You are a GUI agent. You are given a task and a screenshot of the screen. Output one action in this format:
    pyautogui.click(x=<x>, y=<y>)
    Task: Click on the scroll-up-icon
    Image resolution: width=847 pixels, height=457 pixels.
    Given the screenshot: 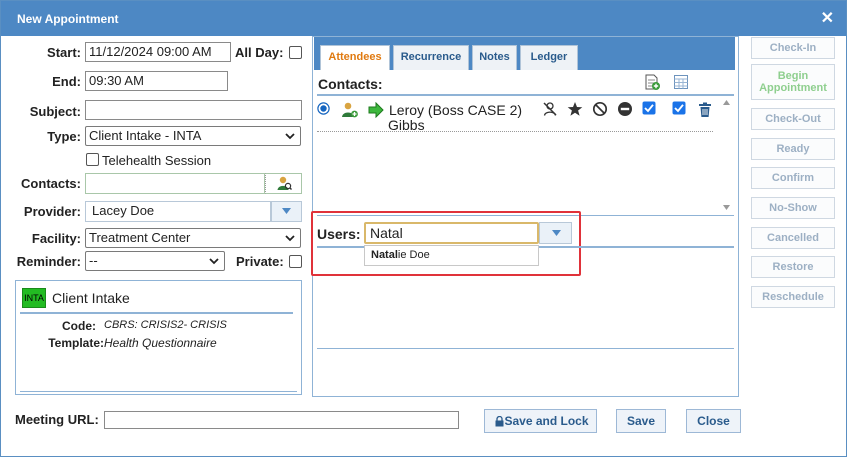 What is the action you would take?
    pyautogui.click(x=726, y=102)
    